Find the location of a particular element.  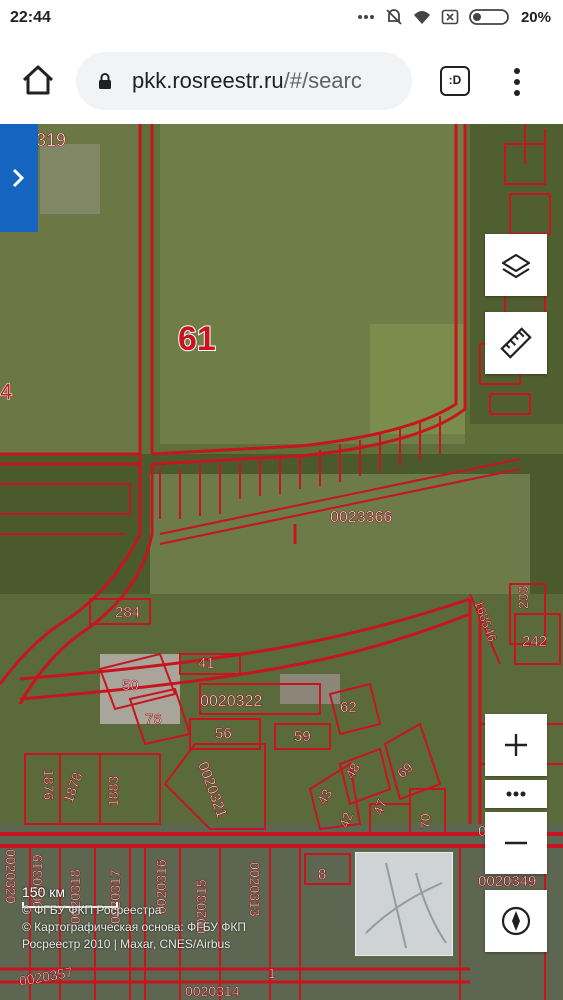

label-62: 62 is located at coordinates (348, 707).